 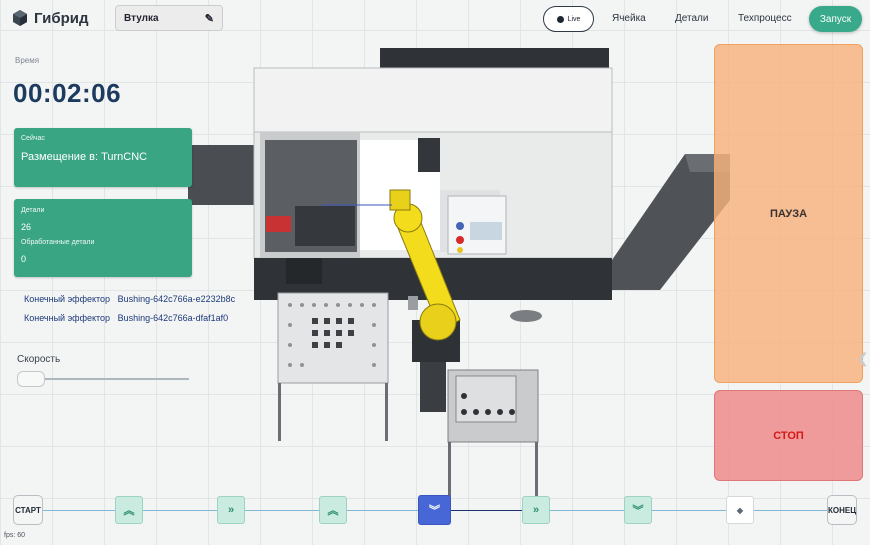 I want to click on app-name: Гибрид, so click(x=61, y=18).